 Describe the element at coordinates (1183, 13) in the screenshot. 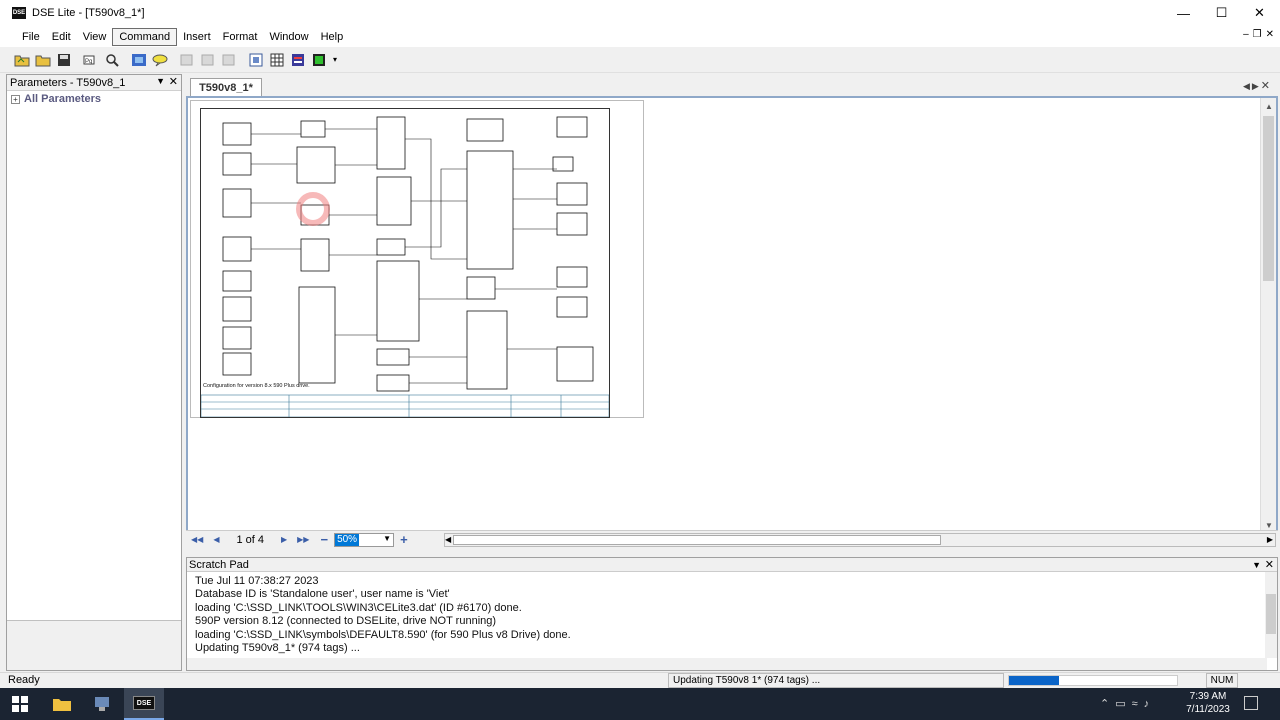

I see `minimize-button: —` at that location.